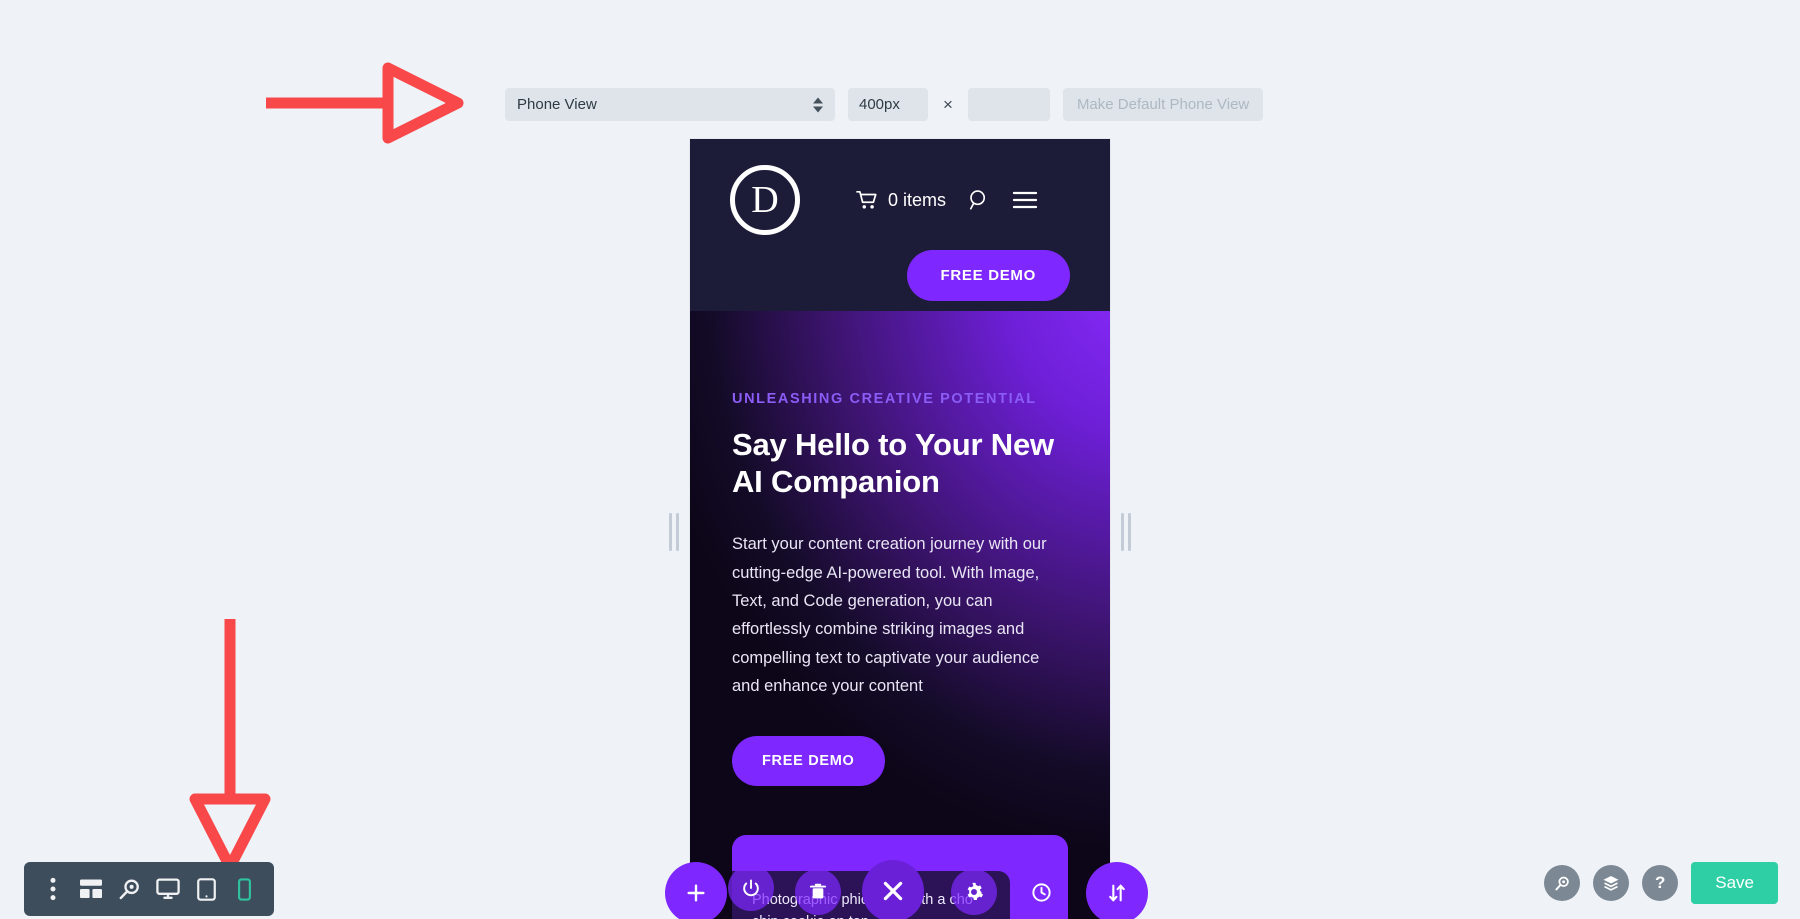  What do you see at coordinates (888, 104) in the screenshot?
I see `viewport-width-input` at bounding box center [888, 104].